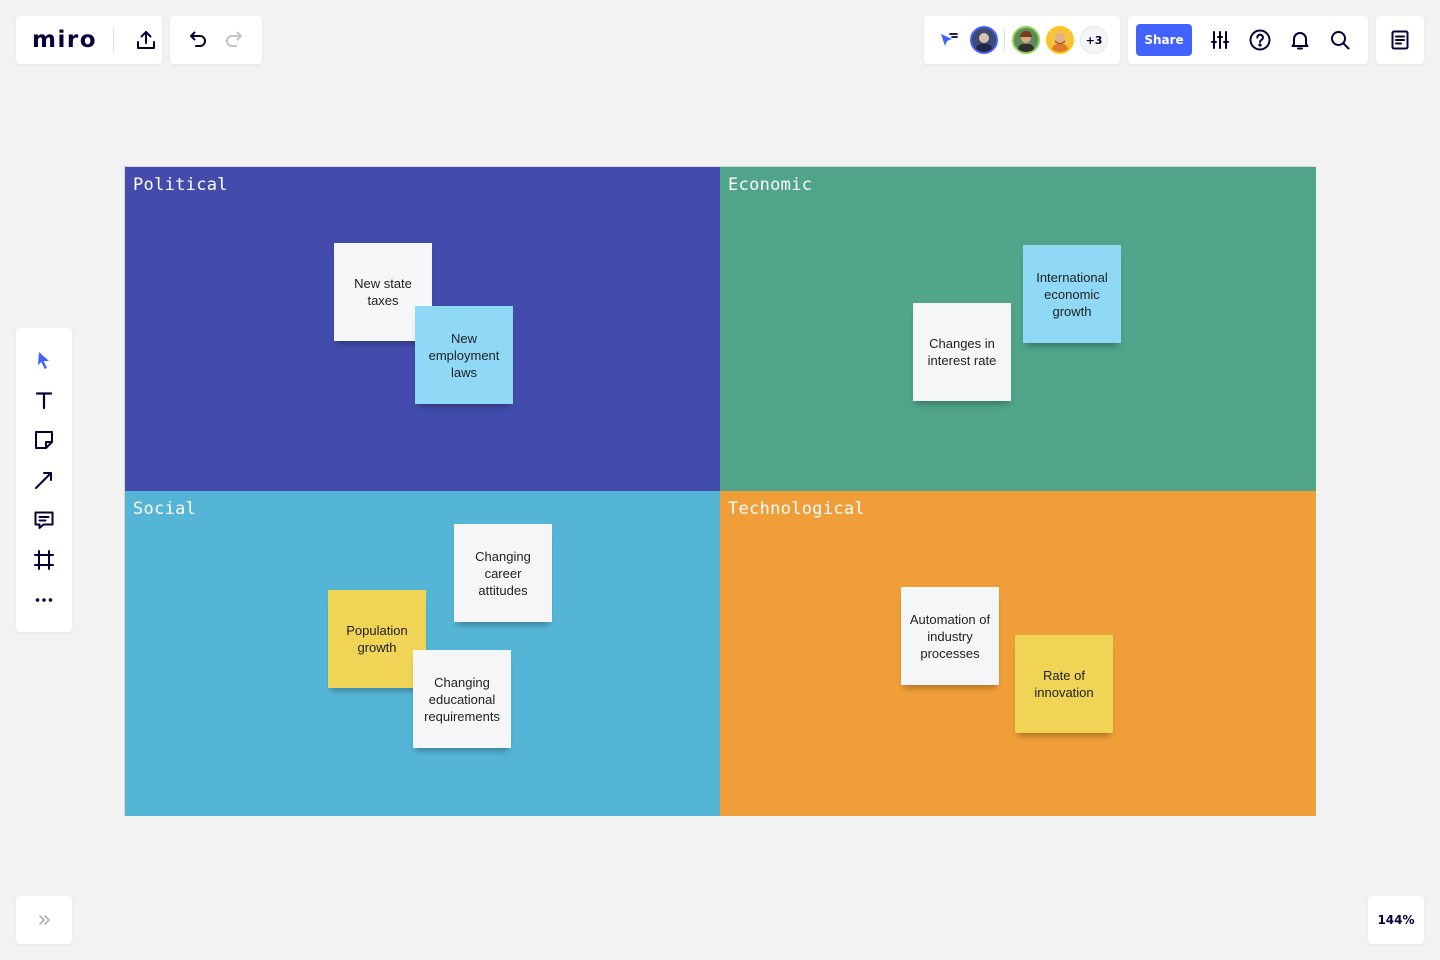 The height and width of the screenshot is (960, 1440). I want to click on quadrant-title: Economic, so click(770, 185).